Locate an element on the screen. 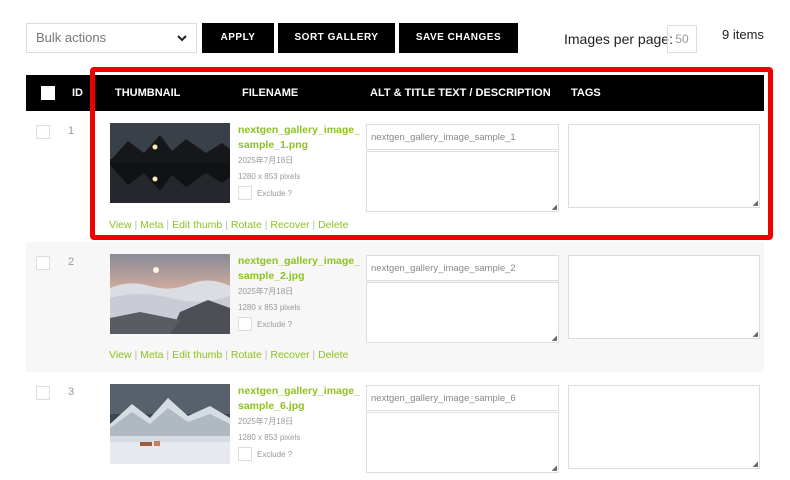 This screenshot has width=790, height=480. alt-title-input: nextgen_gallery_image_sample_1 is located at coordinates (462, 137).